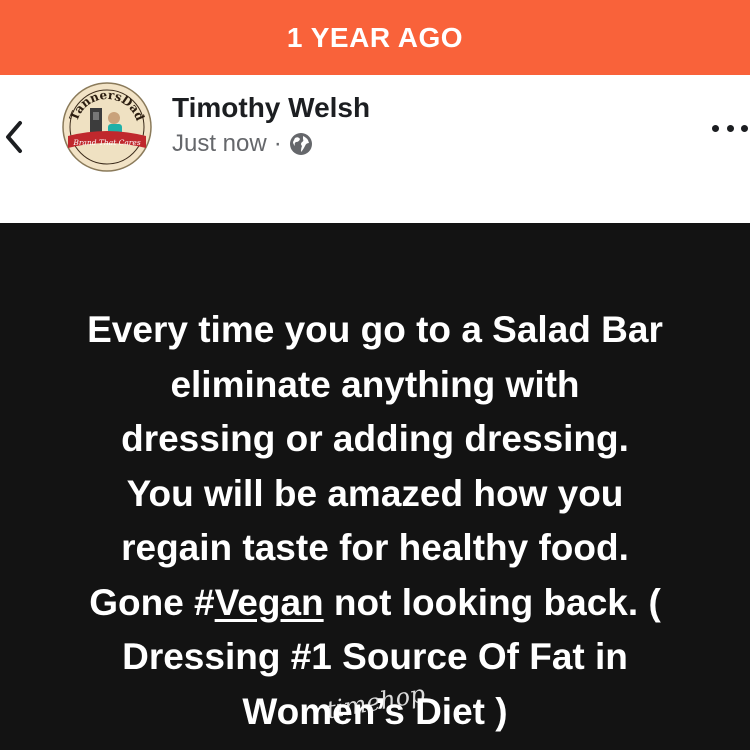 This screenshot has width=750, height=750. I want to click on memory-banner-label: 1 YEAR AGO, so click(375, 37).